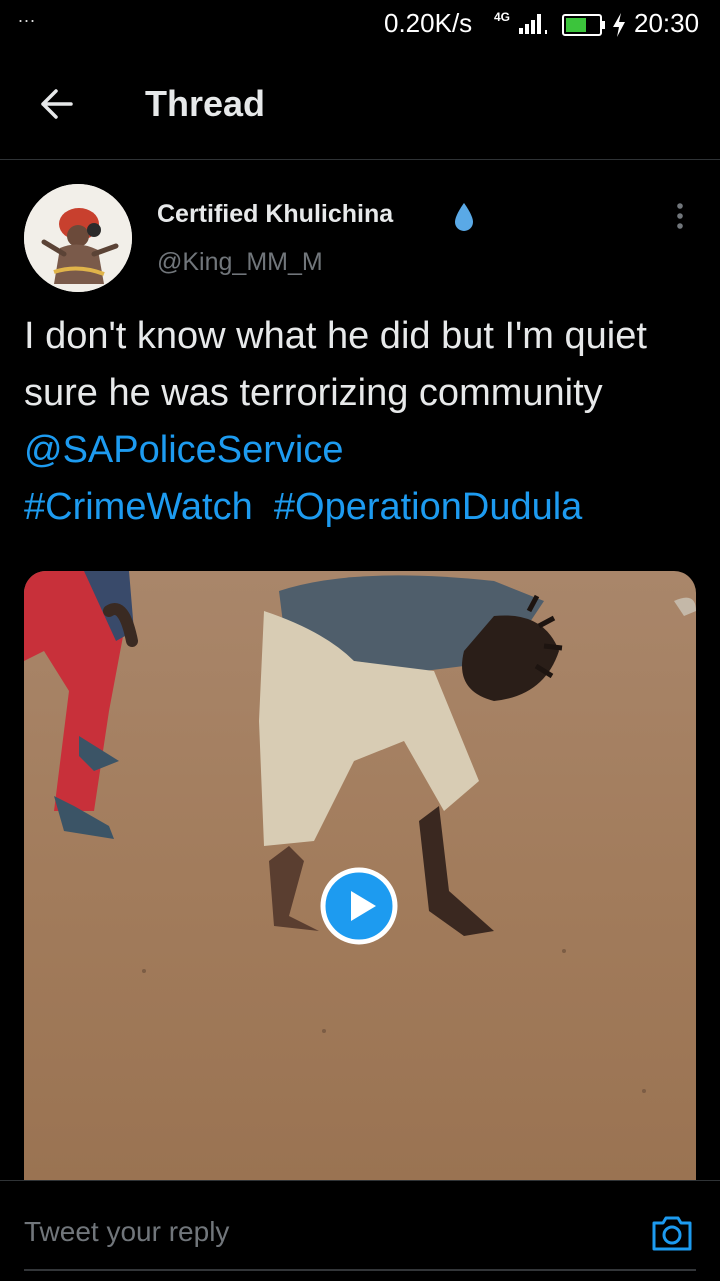 The width and height of the screenshot is (720, 1281). I want to click on camera-icon, so click(672, 1233).